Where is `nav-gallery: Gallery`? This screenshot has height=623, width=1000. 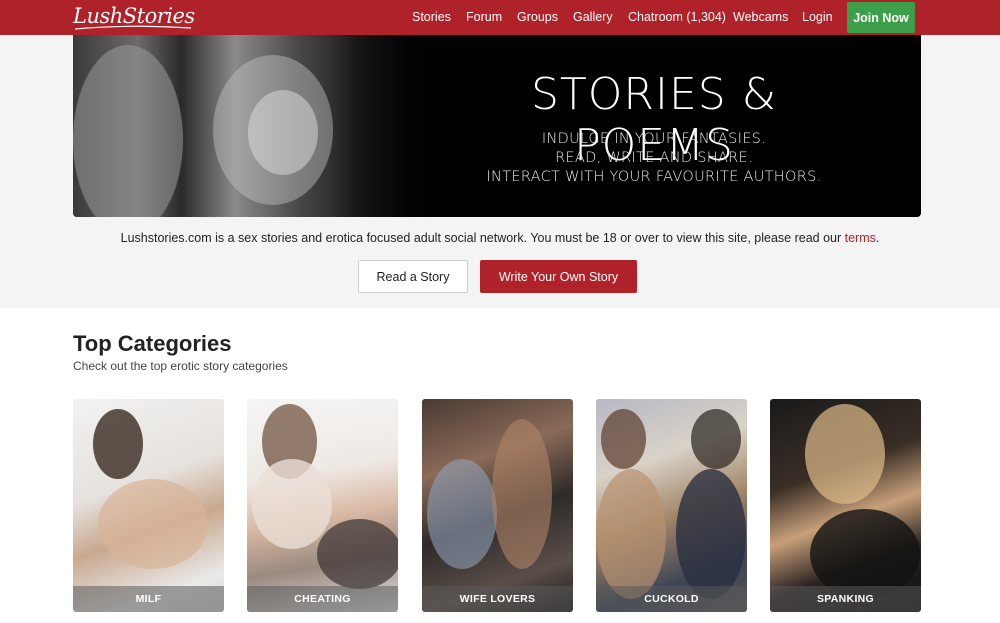
nav-gallery: Gallery is located at coordinates (593, 17).